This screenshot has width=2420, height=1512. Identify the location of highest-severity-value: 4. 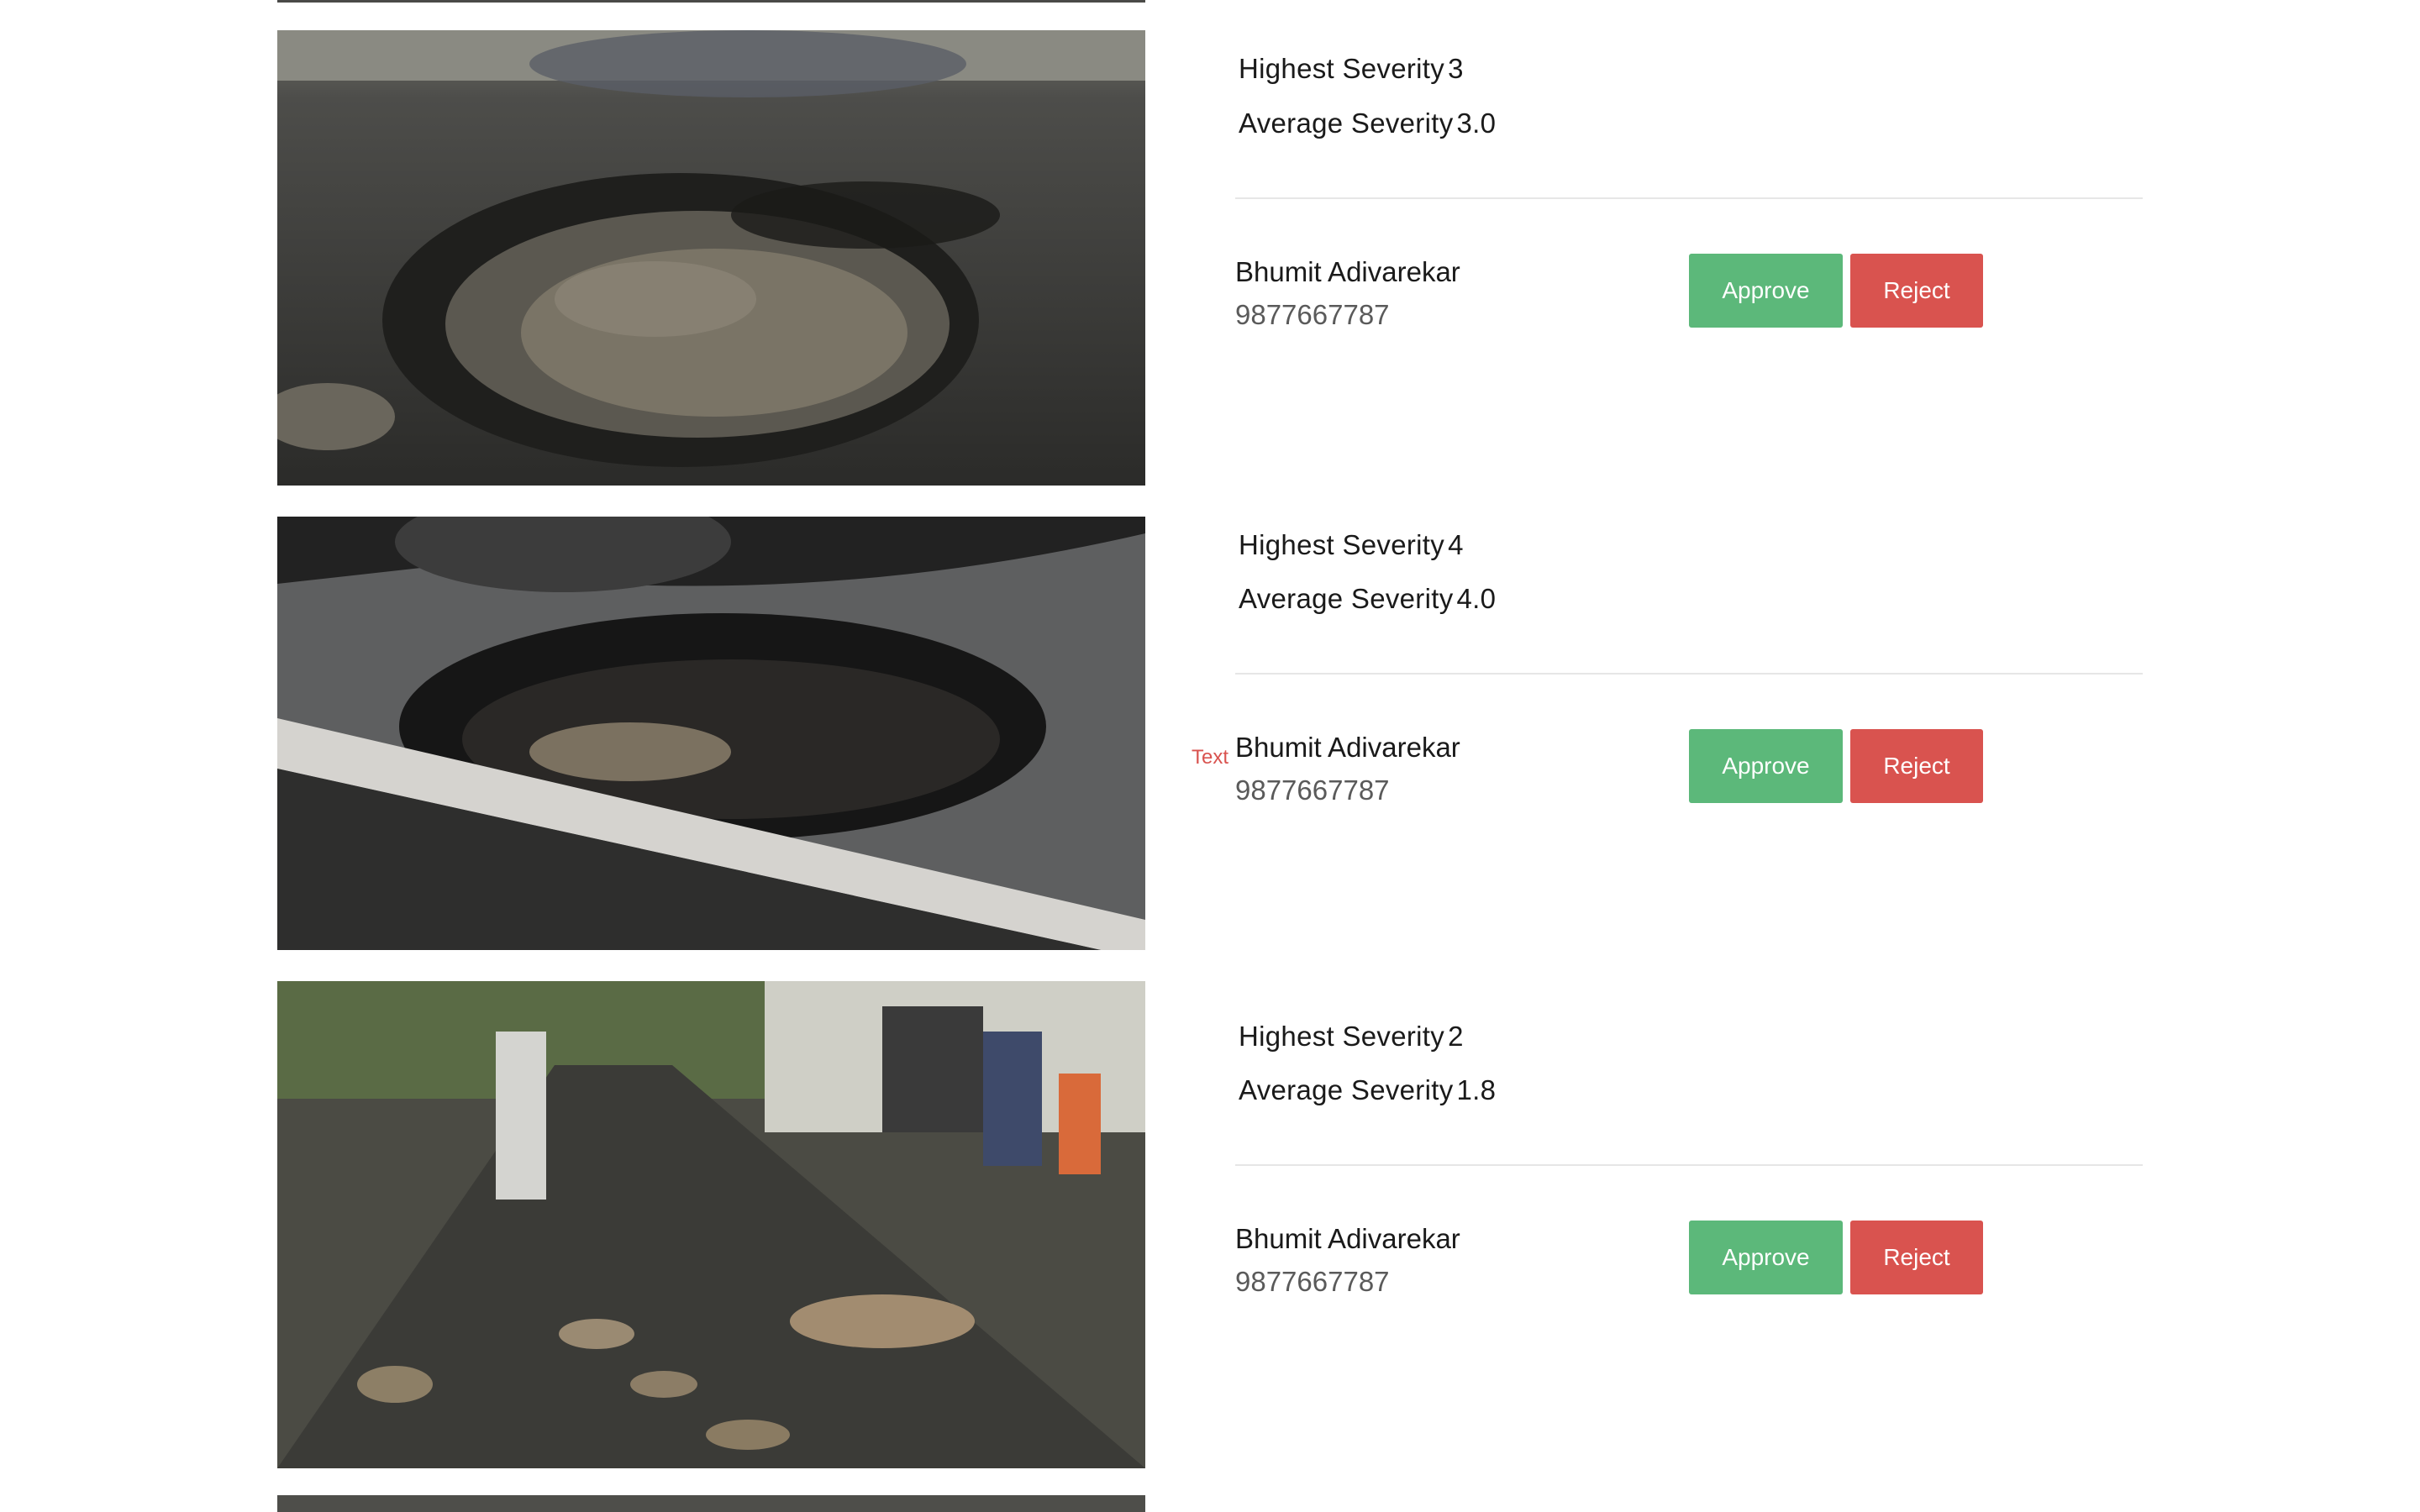
(1456, 544).